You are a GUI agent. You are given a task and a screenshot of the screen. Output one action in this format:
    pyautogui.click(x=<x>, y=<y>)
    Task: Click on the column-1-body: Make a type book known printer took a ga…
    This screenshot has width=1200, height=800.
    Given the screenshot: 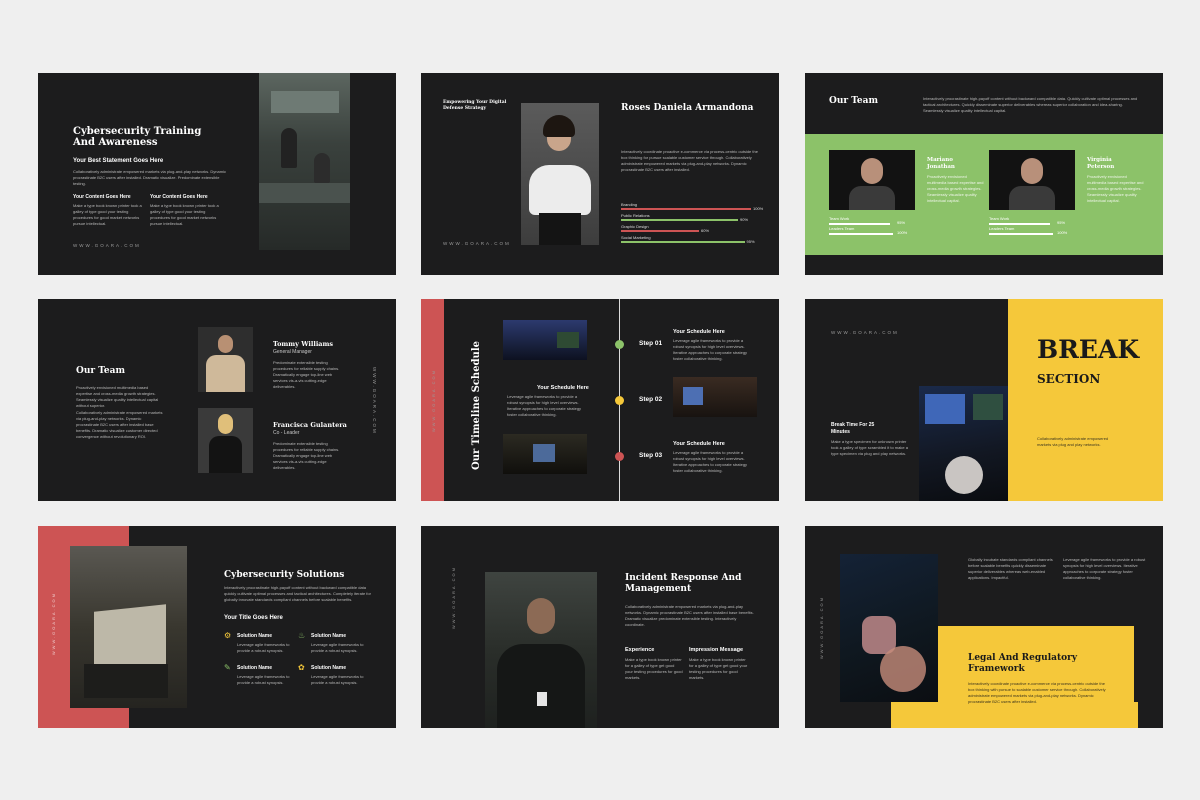 What is the action you would take?
    pyautogui.click(x=107, y=214)
    